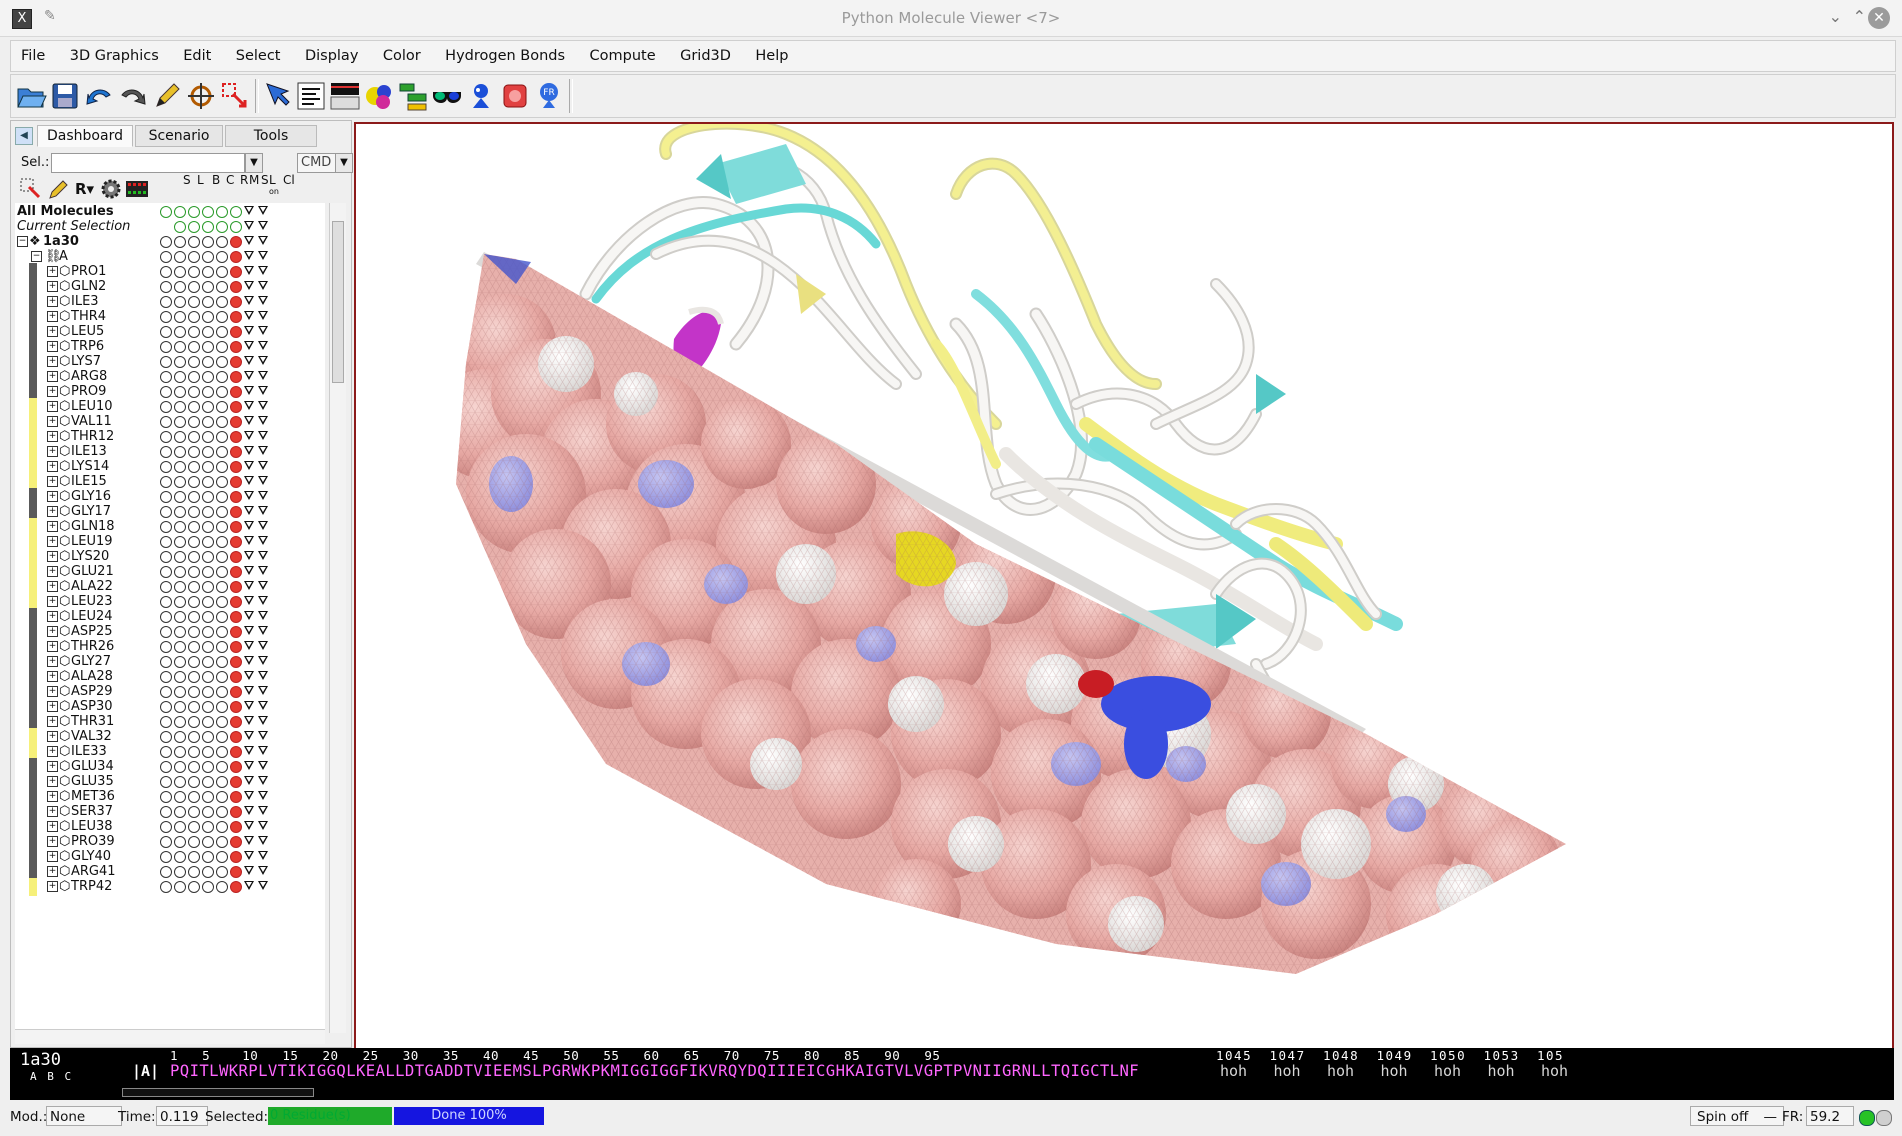  I want to click on menu-grid3d: Grid3D, so click(705, 56).